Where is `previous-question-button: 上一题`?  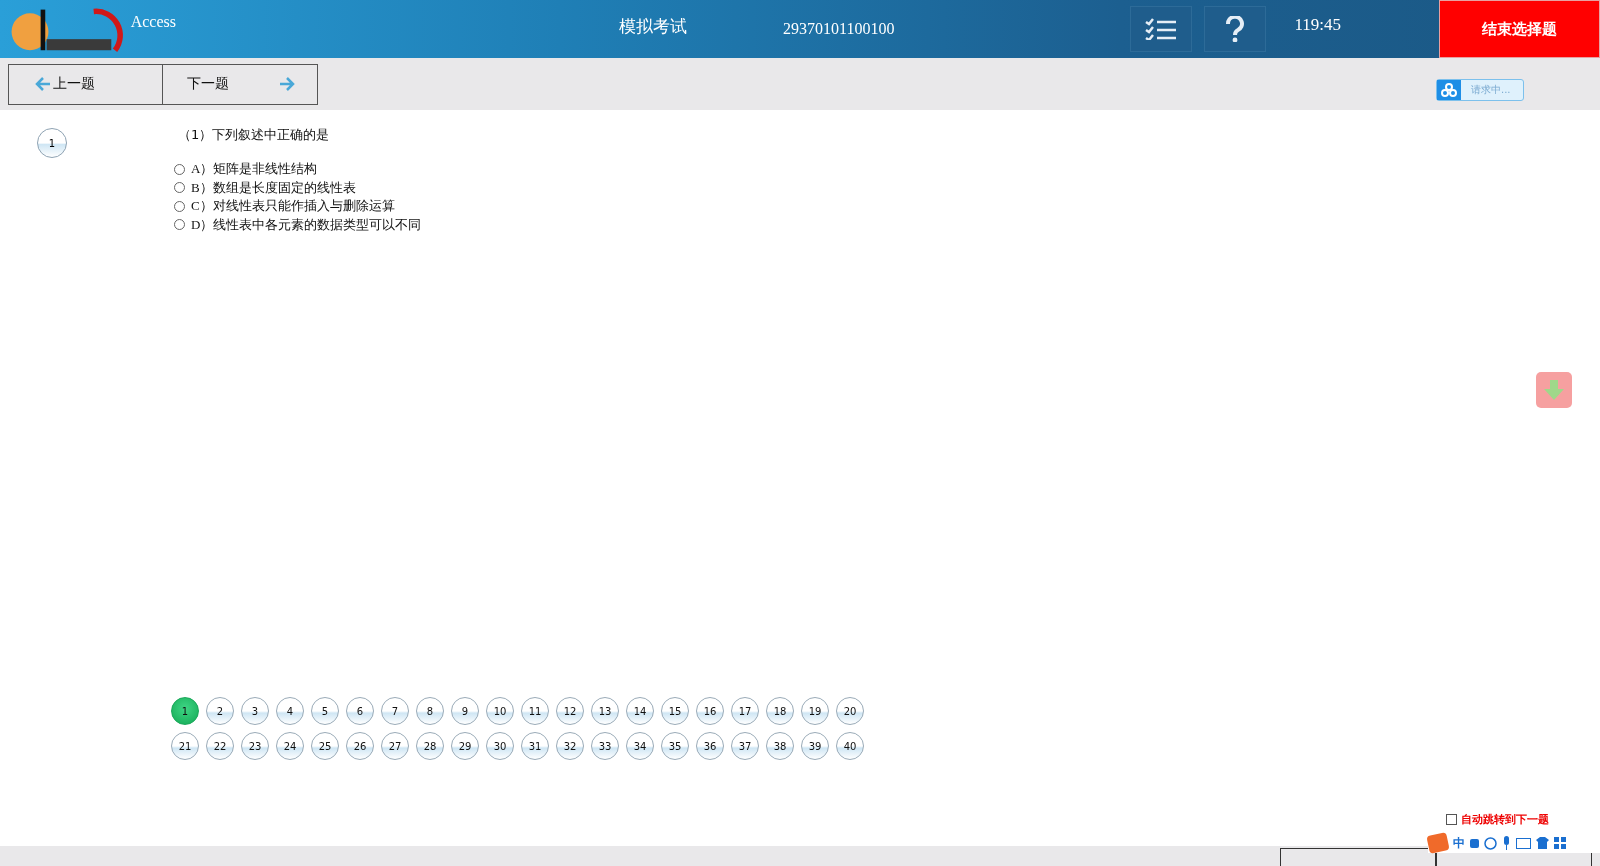 previous-question-button: 上一题 is located at coordinates (85, 84).